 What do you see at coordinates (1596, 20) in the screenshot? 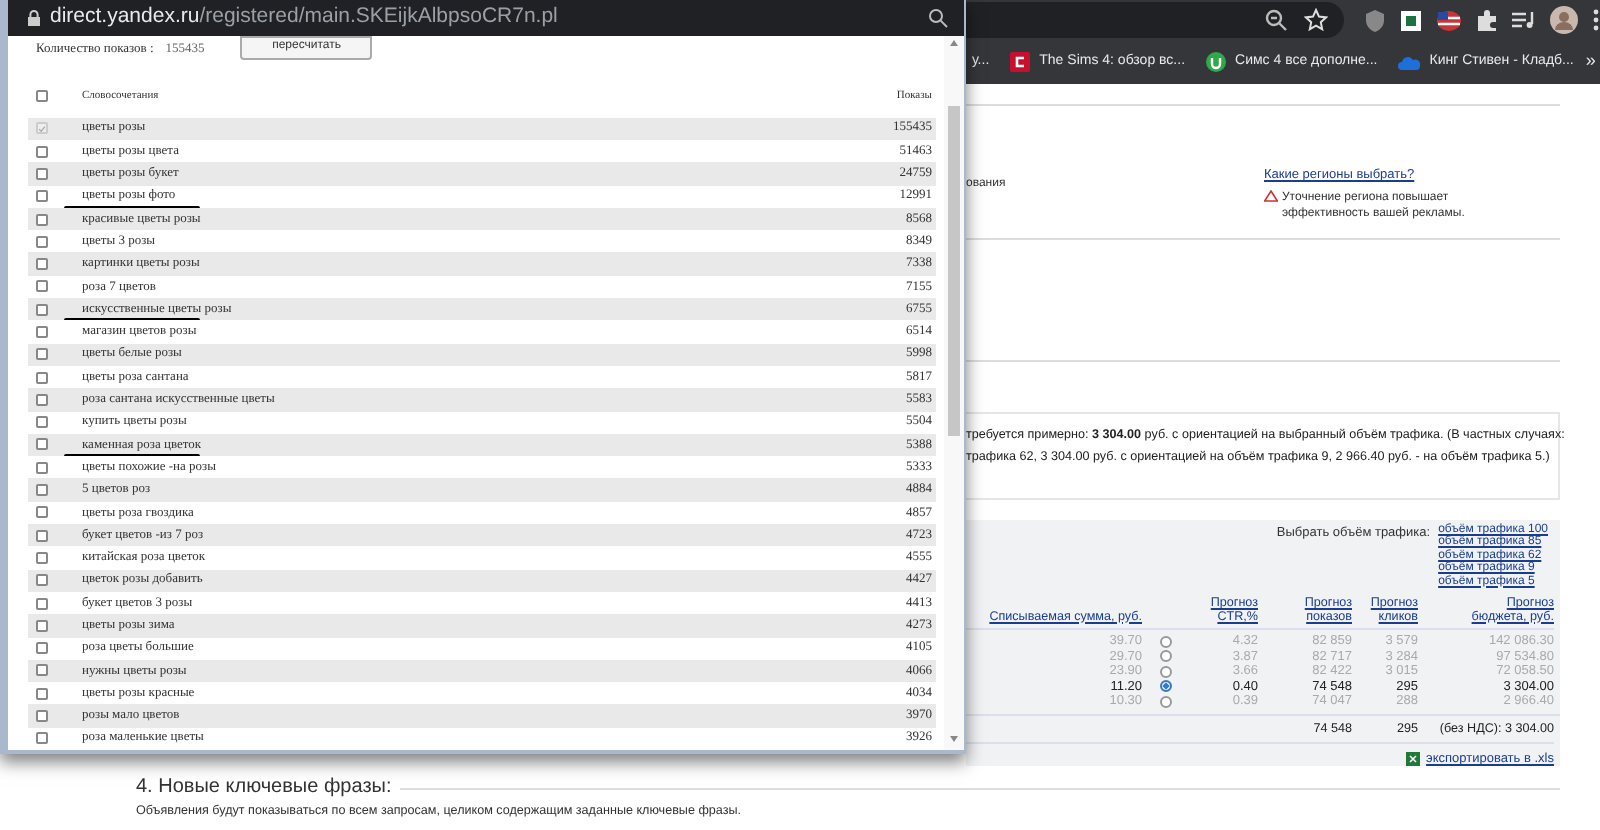
I see `more-icon` at bounding box center [1596, 20].